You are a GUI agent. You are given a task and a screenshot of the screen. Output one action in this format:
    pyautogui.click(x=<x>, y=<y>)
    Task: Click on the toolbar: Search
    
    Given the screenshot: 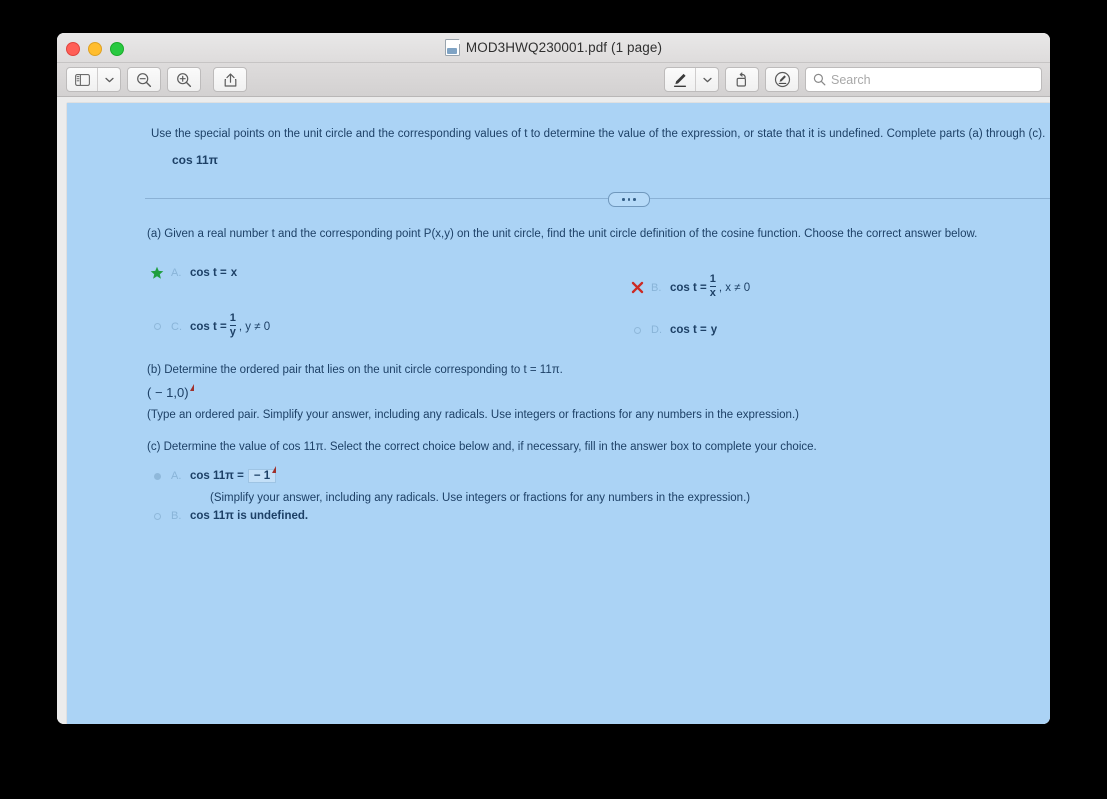 What is the action you would take?
    pyautogui.click(x=553, y=80)
    